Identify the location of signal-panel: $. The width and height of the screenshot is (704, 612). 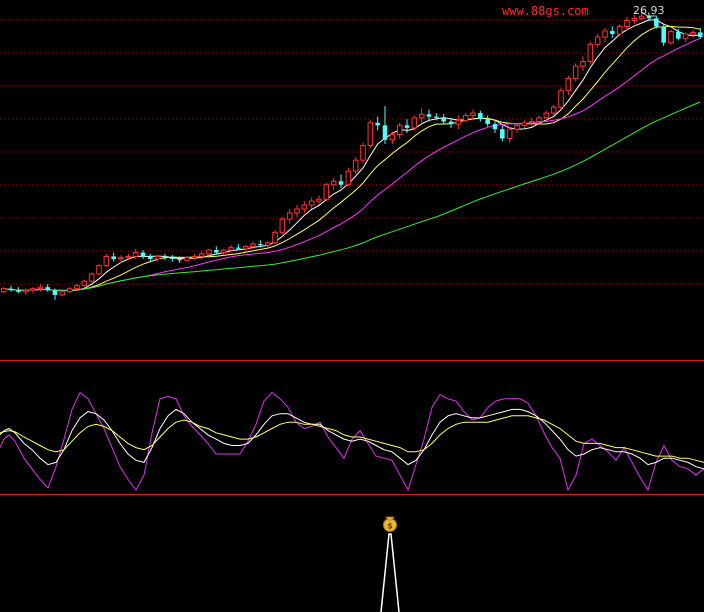
(390, 564).